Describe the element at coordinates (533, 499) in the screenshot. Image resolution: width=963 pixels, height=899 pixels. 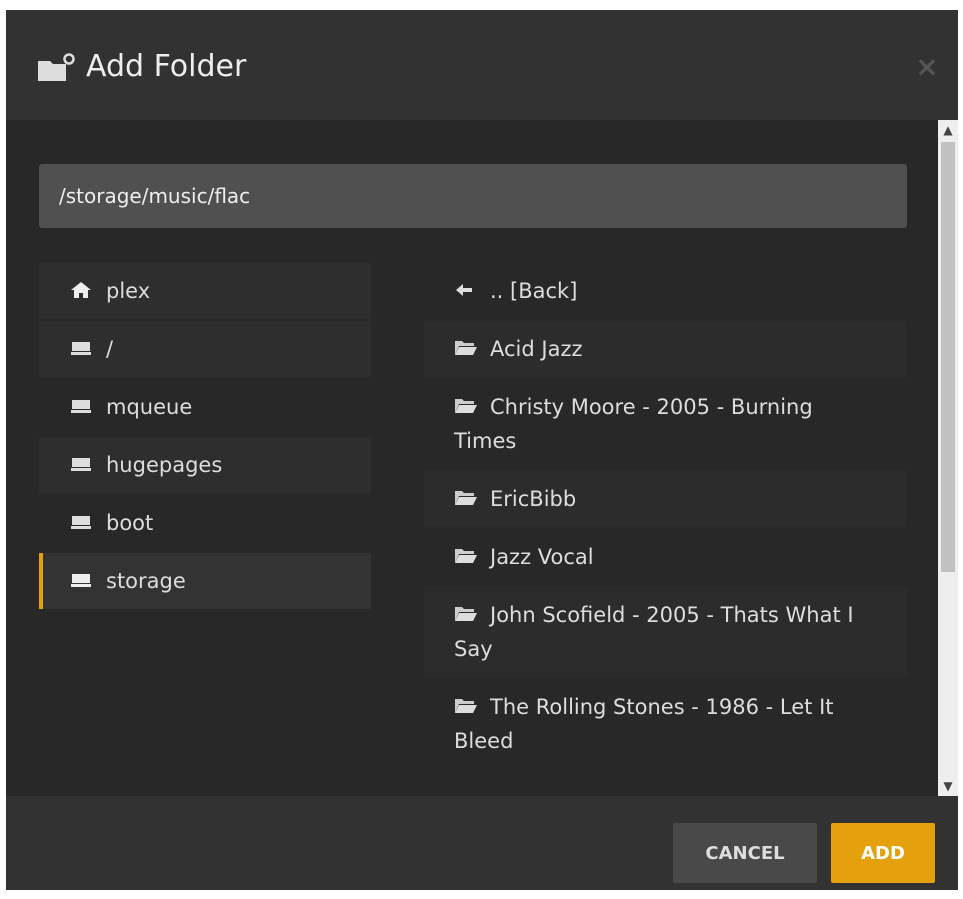
I see `folder-label: EricBibb` at that location.